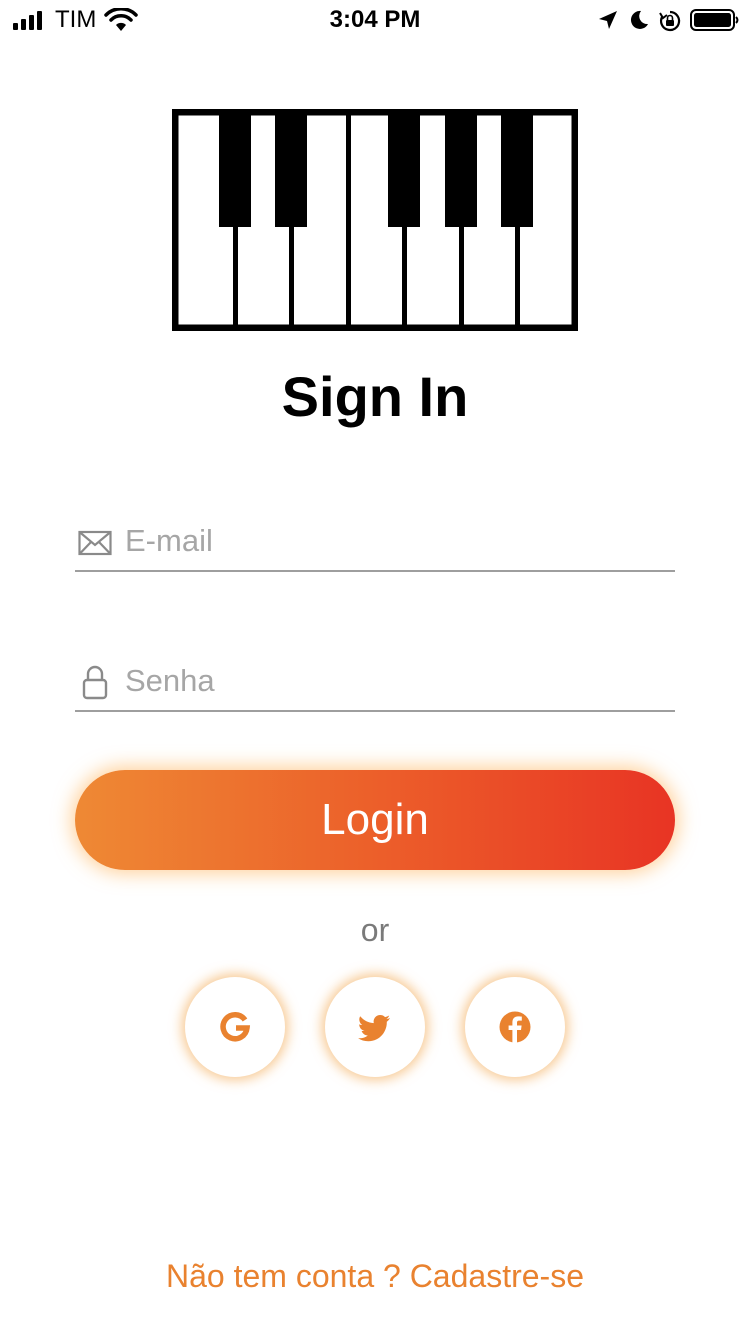  I want to click on page-title: Sign In, so click(375, 396).